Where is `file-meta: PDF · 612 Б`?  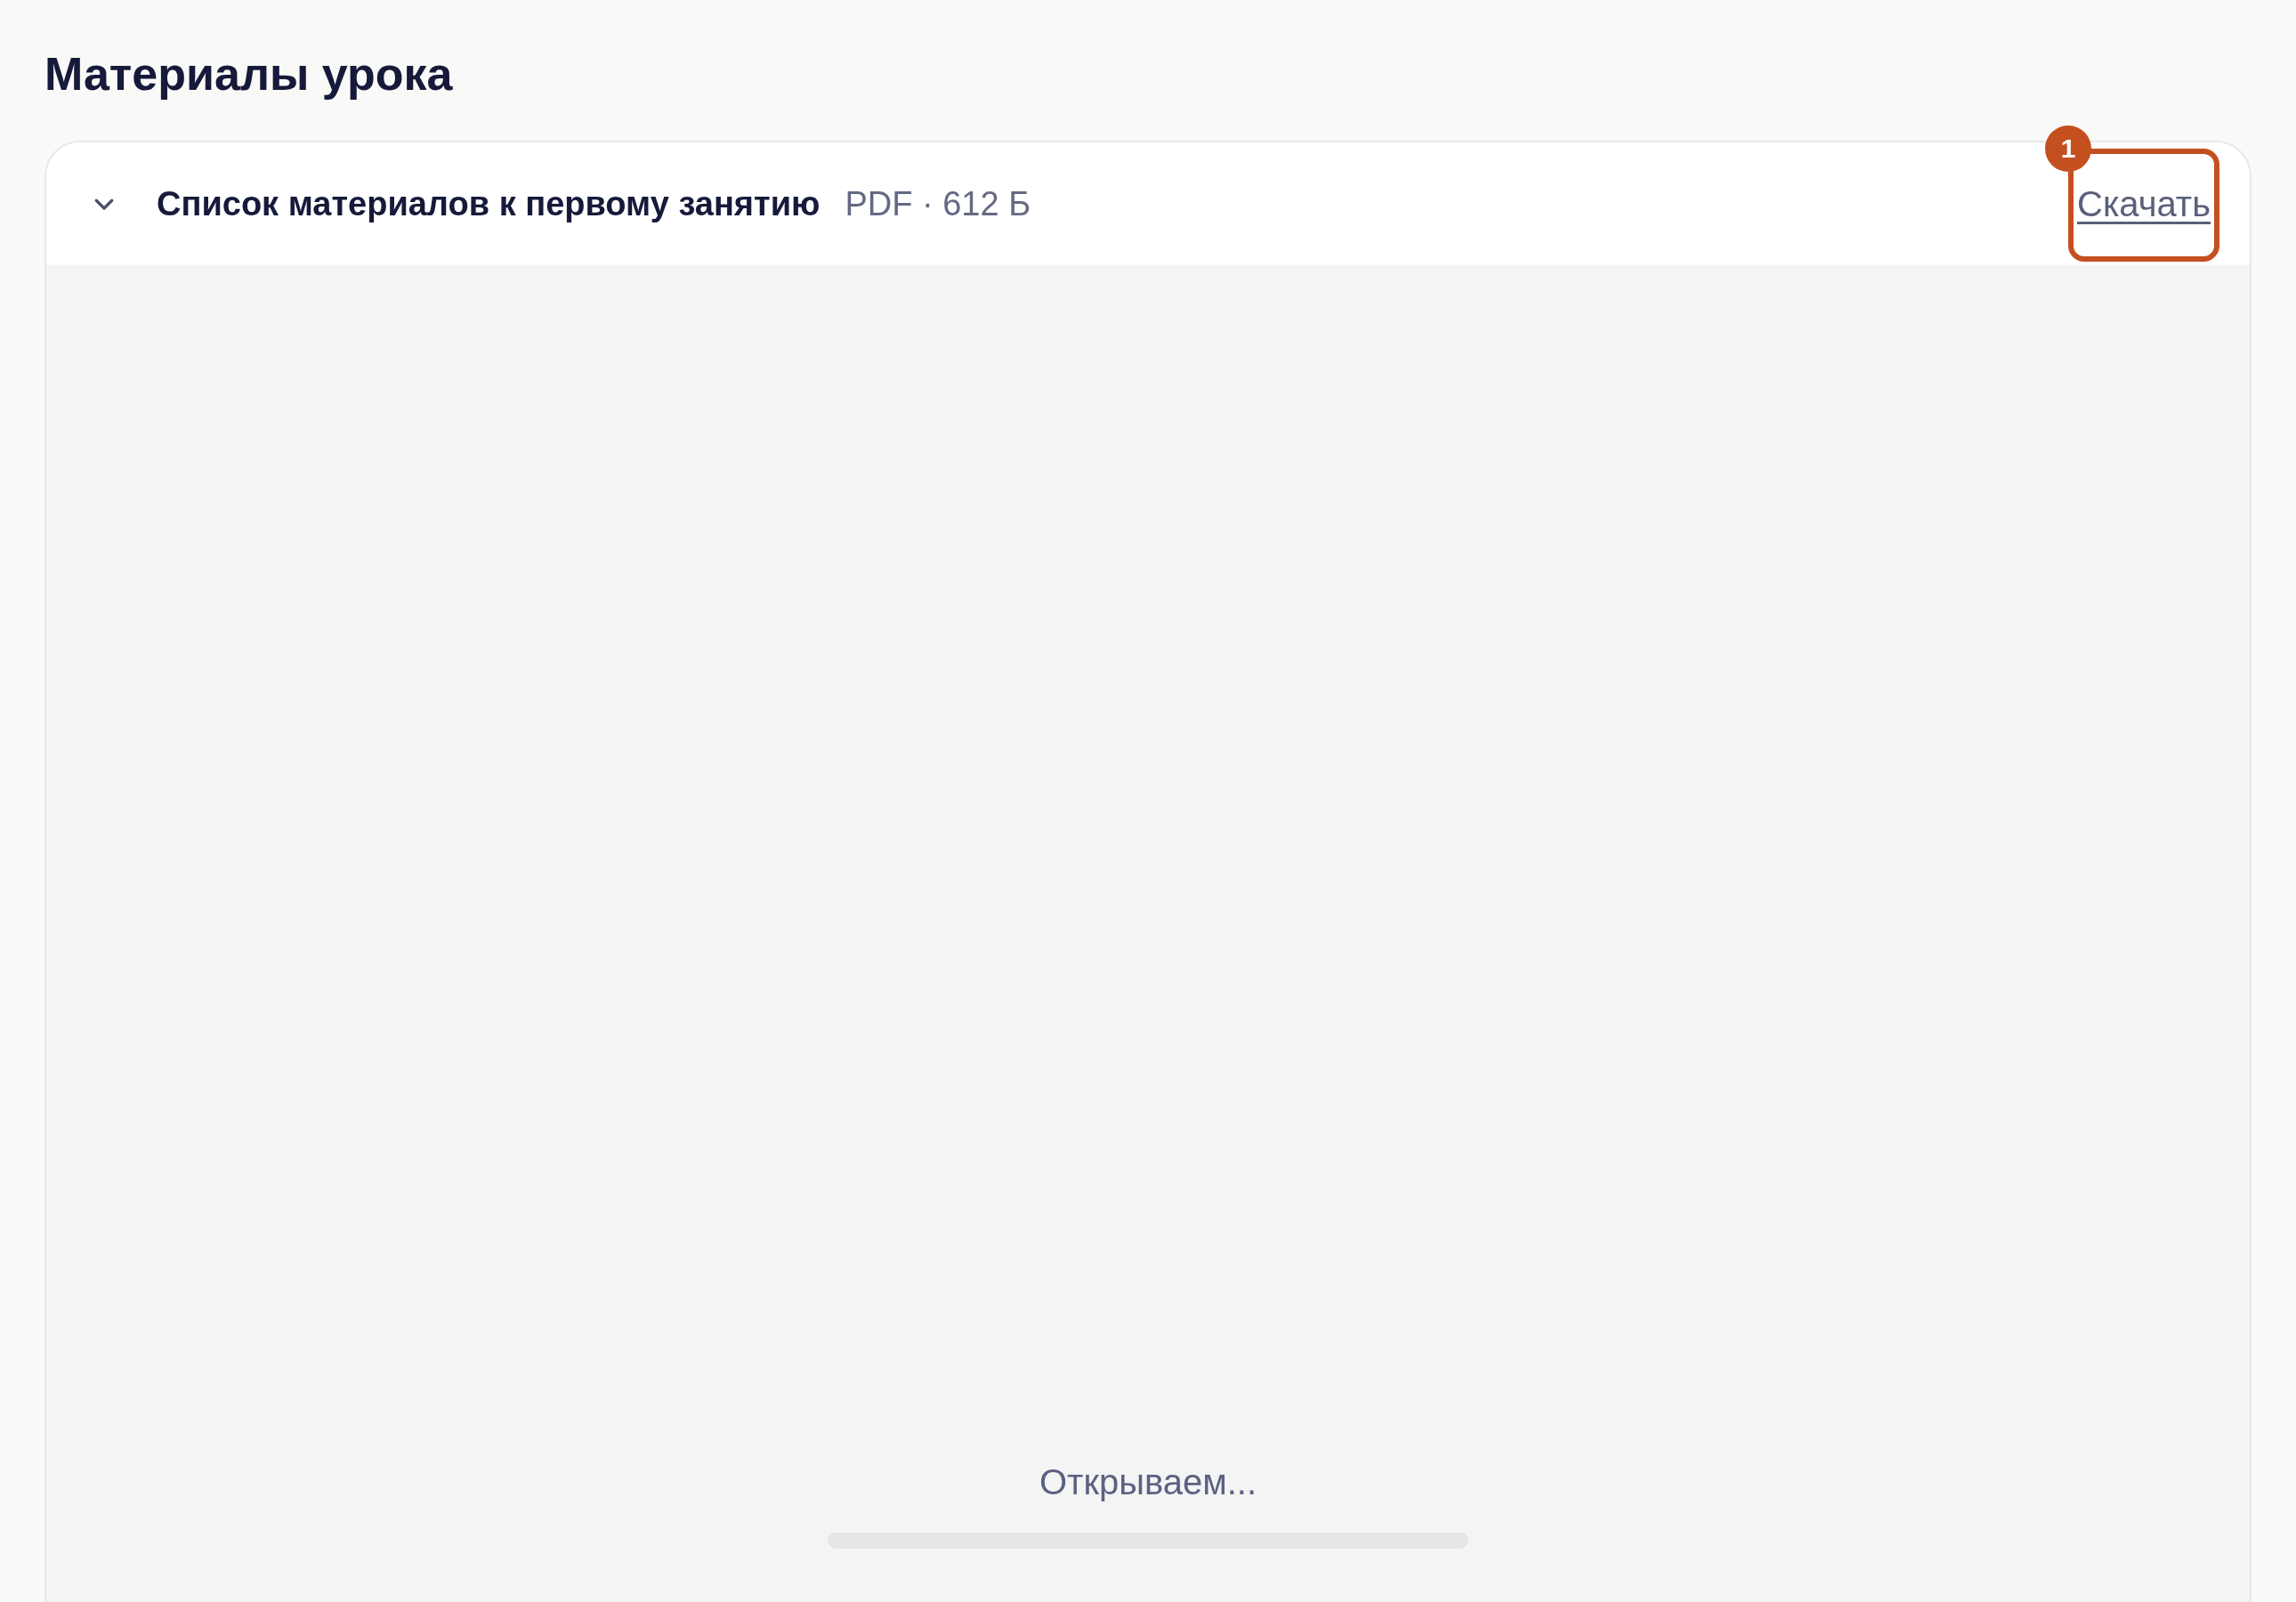 file-meta: PDF · 612 Б is located at coordinates (938, 204).